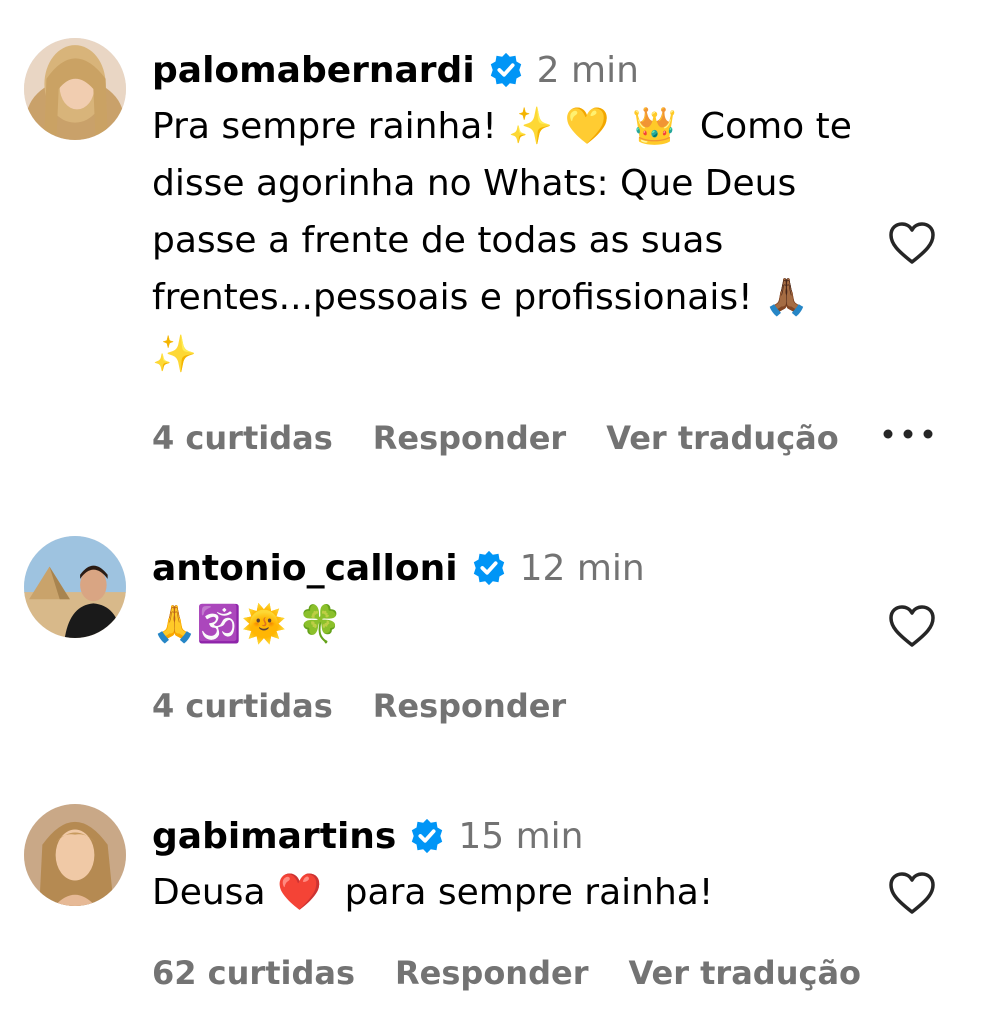 Image resolution: width=984 pixels, height=1016 pixels. Describe the element at coordinates (512, 568) in the screenshot. I see `comment-header: antonio_calloni 12 min` at that location.